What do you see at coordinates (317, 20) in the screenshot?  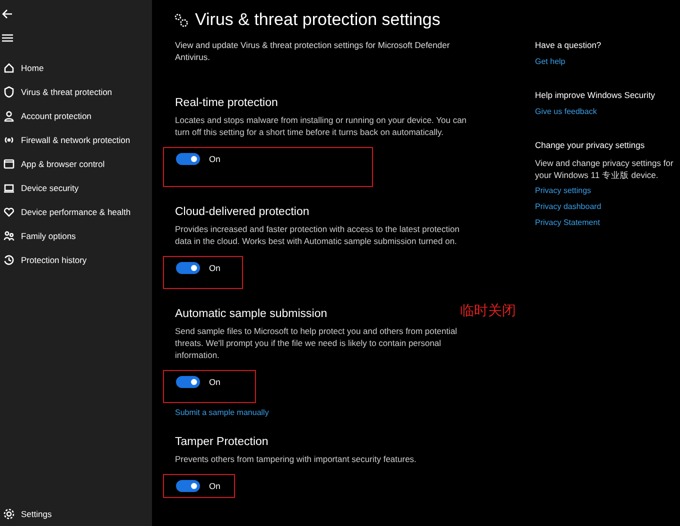 I see `page-title: Virus & threat protection settings` at bounding box center [317, 20].